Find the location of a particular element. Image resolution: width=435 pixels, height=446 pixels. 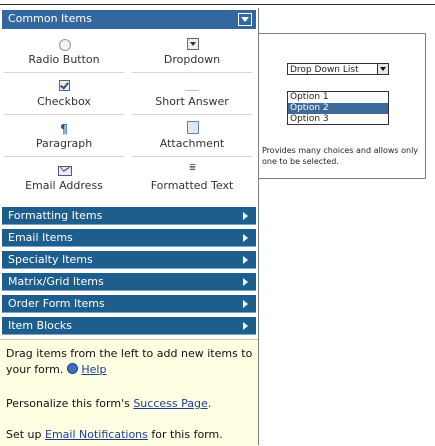

item-paragraph: ¶ Paragraph is located at coordinates (64, 136).